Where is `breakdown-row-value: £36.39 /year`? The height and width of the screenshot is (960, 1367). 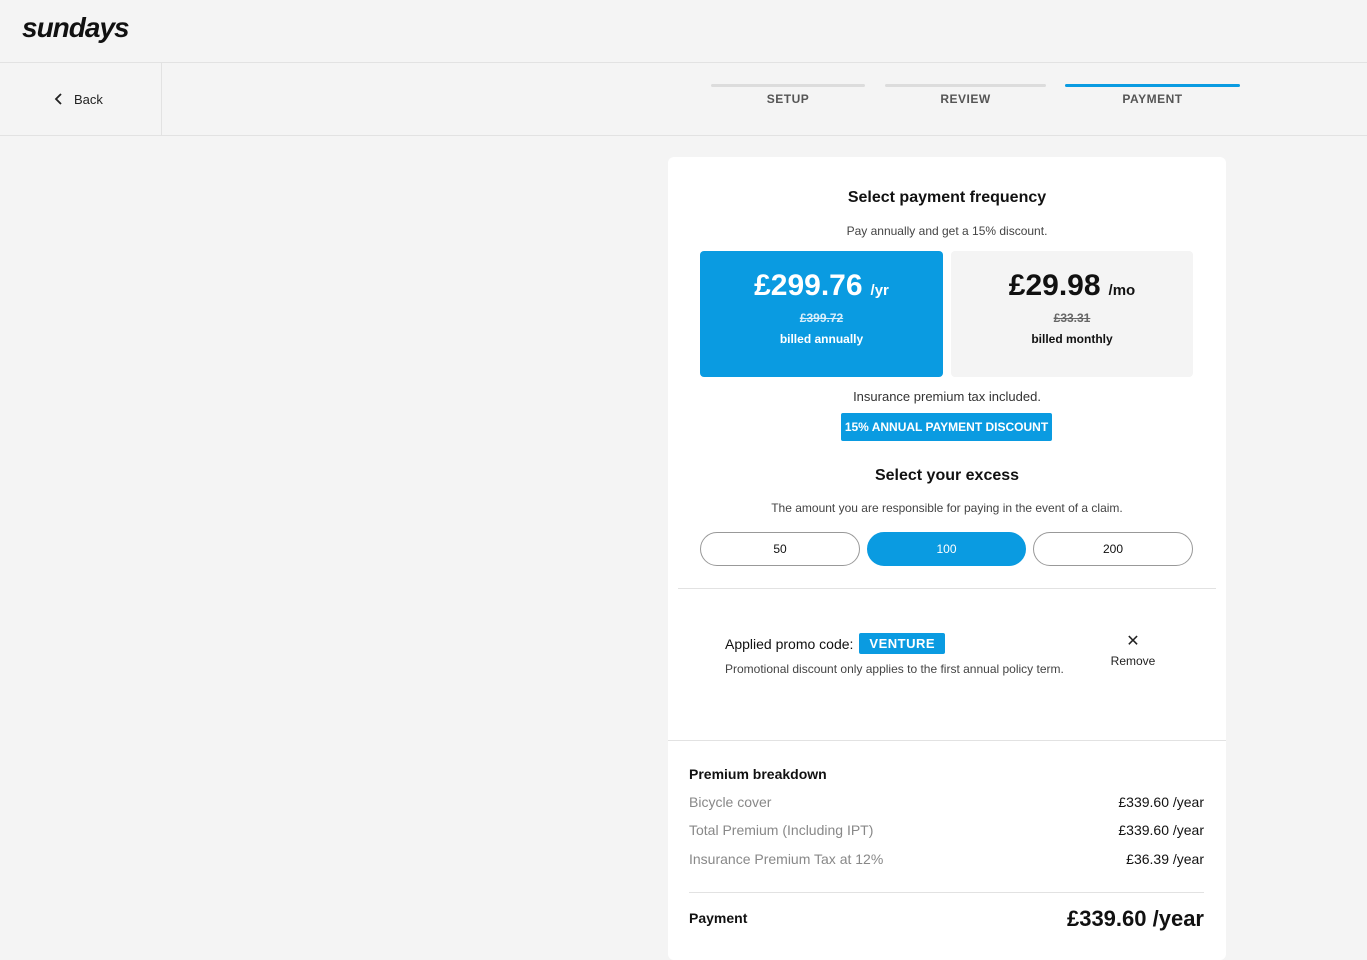
breakdown-row-value: £36.39 /year is located at coordinates (1165, 859).